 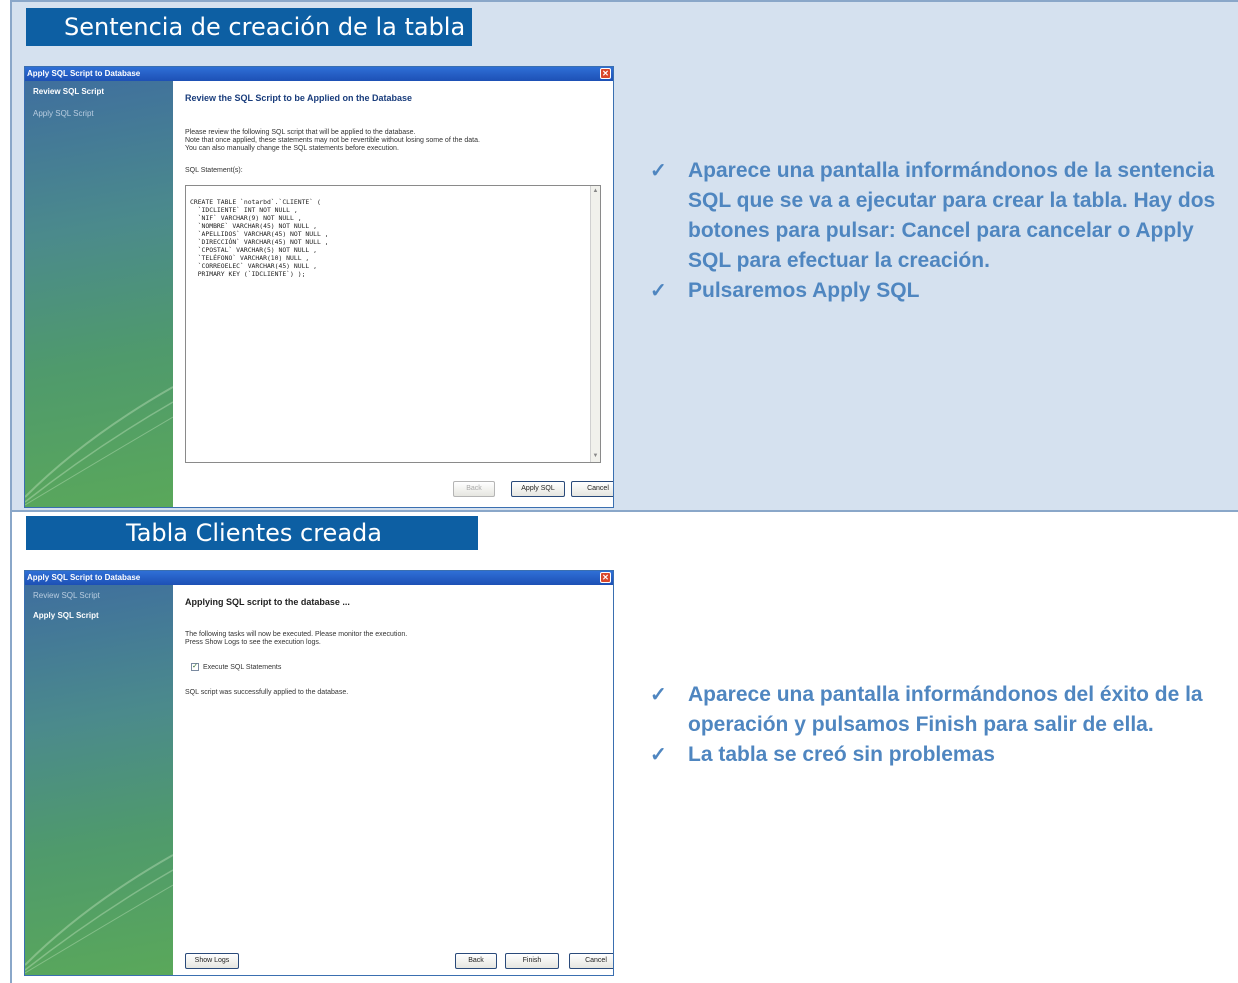 I want to click on bullet-text: La tabla se creó sin problemas, so click(x=841, y=754).